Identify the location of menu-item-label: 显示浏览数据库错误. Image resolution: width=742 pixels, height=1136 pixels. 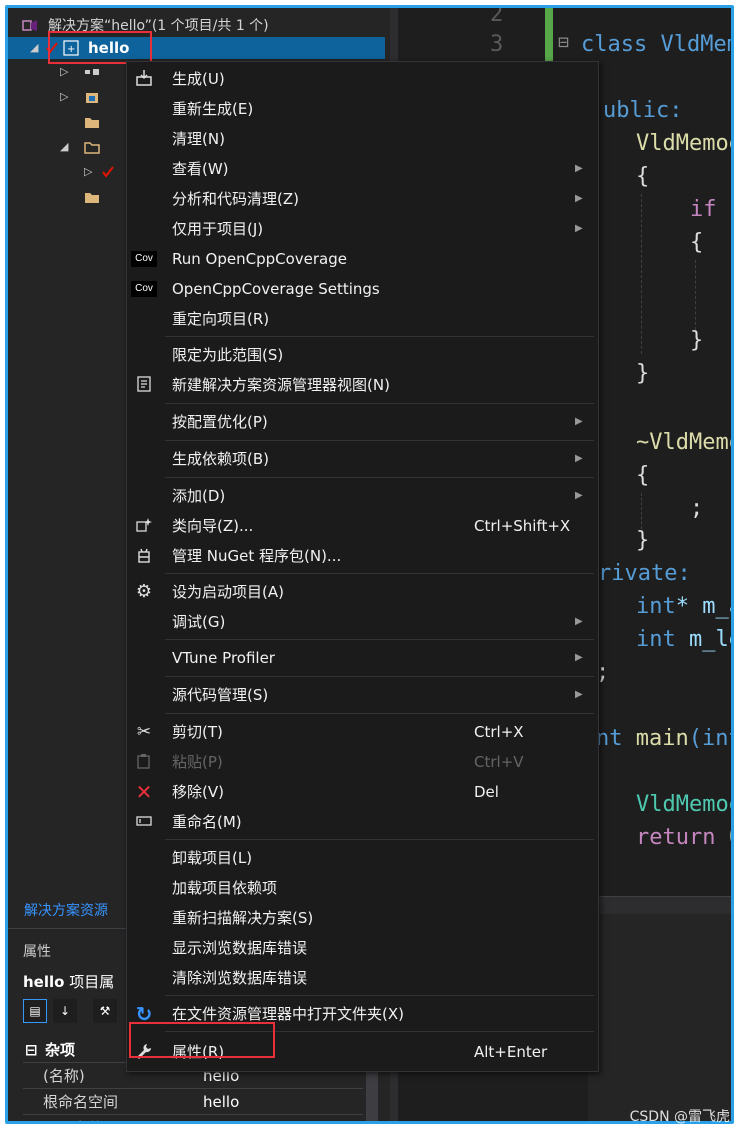
(240, 948).